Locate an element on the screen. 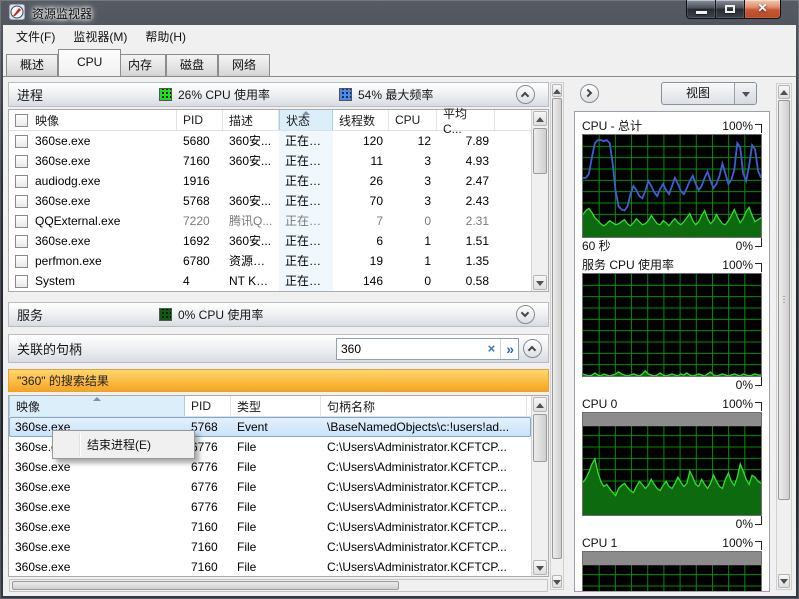 This screenshot has height=599, width=799. pane-expand-button is located at coordinates (589, 93).